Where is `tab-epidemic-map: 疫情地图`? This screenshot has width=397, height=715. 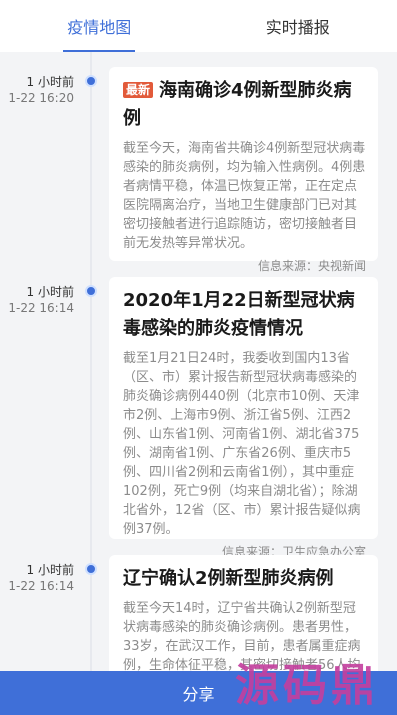 tab-epidemic-map: 疫情地图 is located at coordinates (99, 26).